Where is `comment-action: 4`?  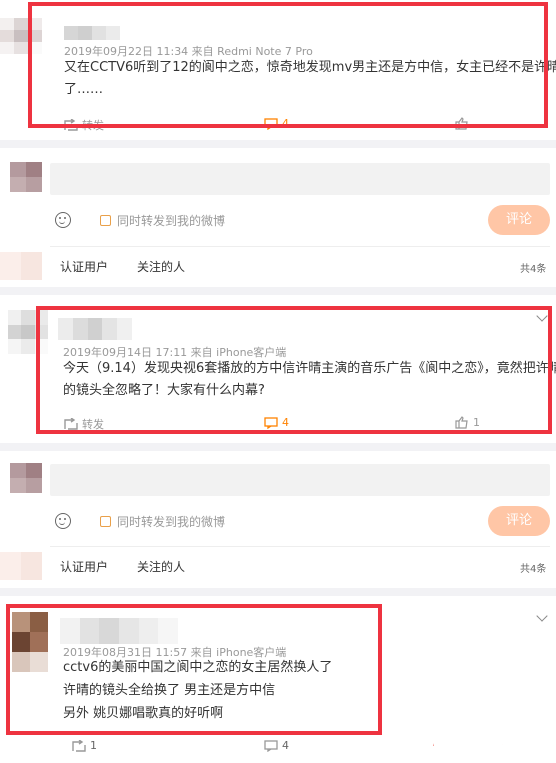 comment-action: 4 is located at coordinates (276, 745).